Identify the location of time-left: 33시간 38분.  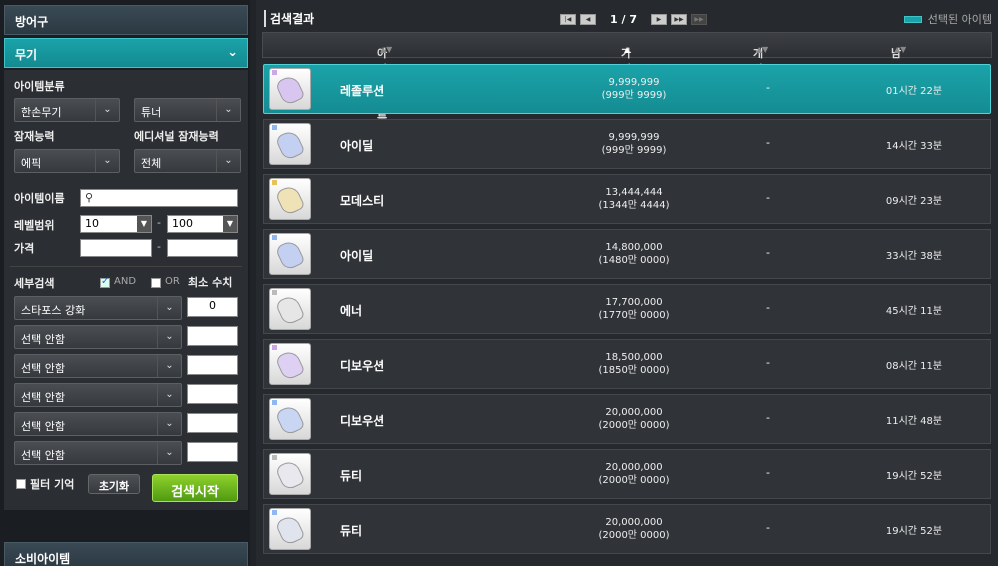
(914, 256).